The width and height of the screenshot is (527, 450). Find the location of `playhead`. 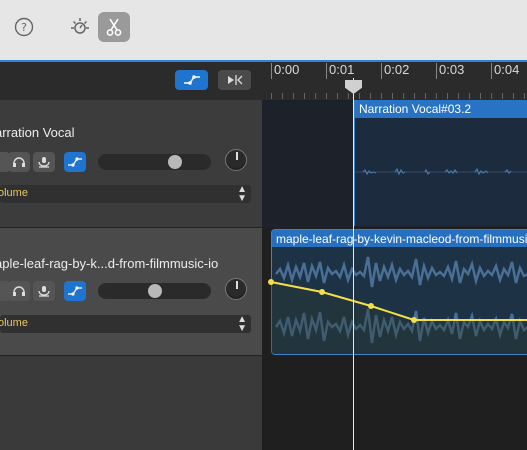

playhead is located at coordinates (353, 264).